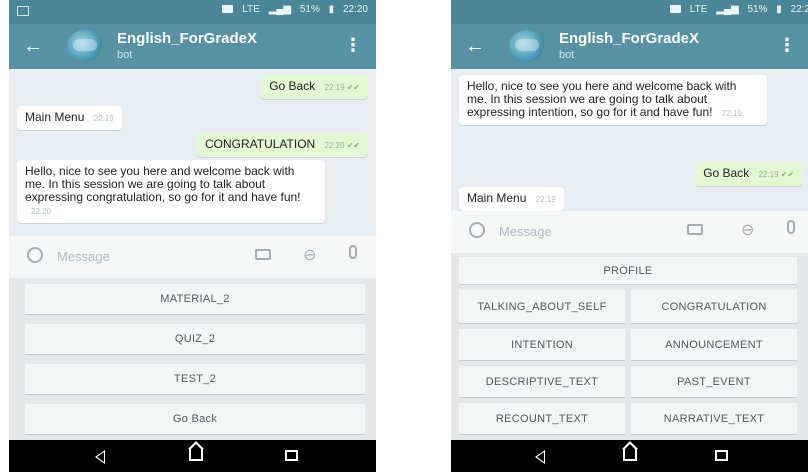  Describe the element at coordinates (195, 379) in the screenshot. I see `keyboard-button: TEST_2` at that location.